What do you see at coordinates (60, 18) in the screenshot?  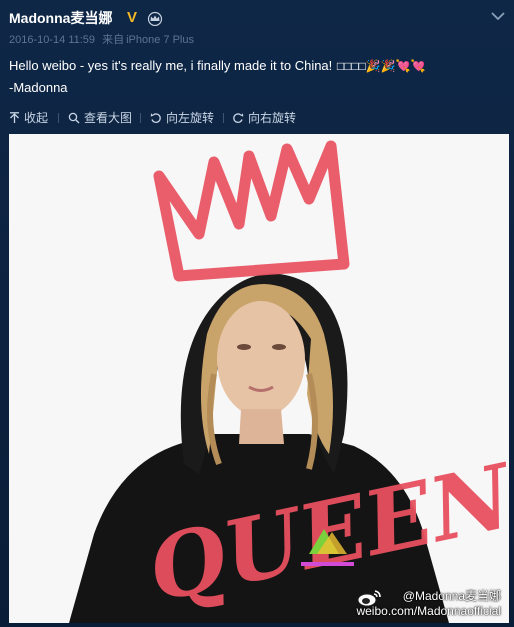 I see `username-link: Madonna麦当娜` at bounding box center [60, 18].